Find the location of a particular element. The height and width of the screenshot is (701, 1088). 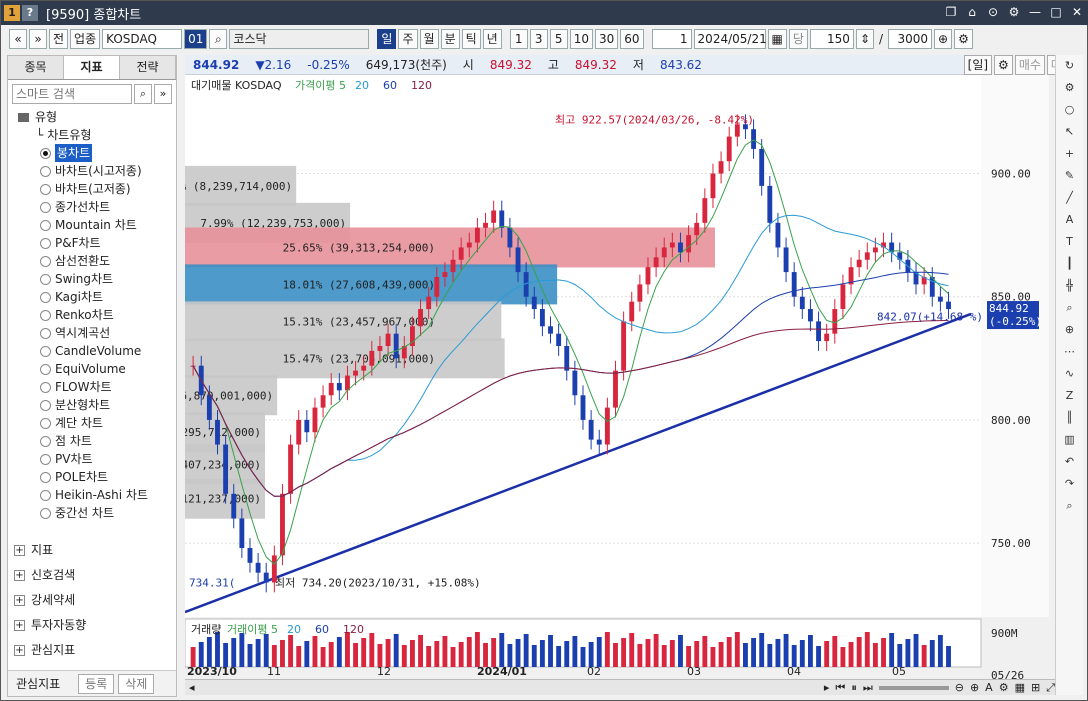

group-investor-trend: + 투자자동향 is located at coordinates (94, 625).